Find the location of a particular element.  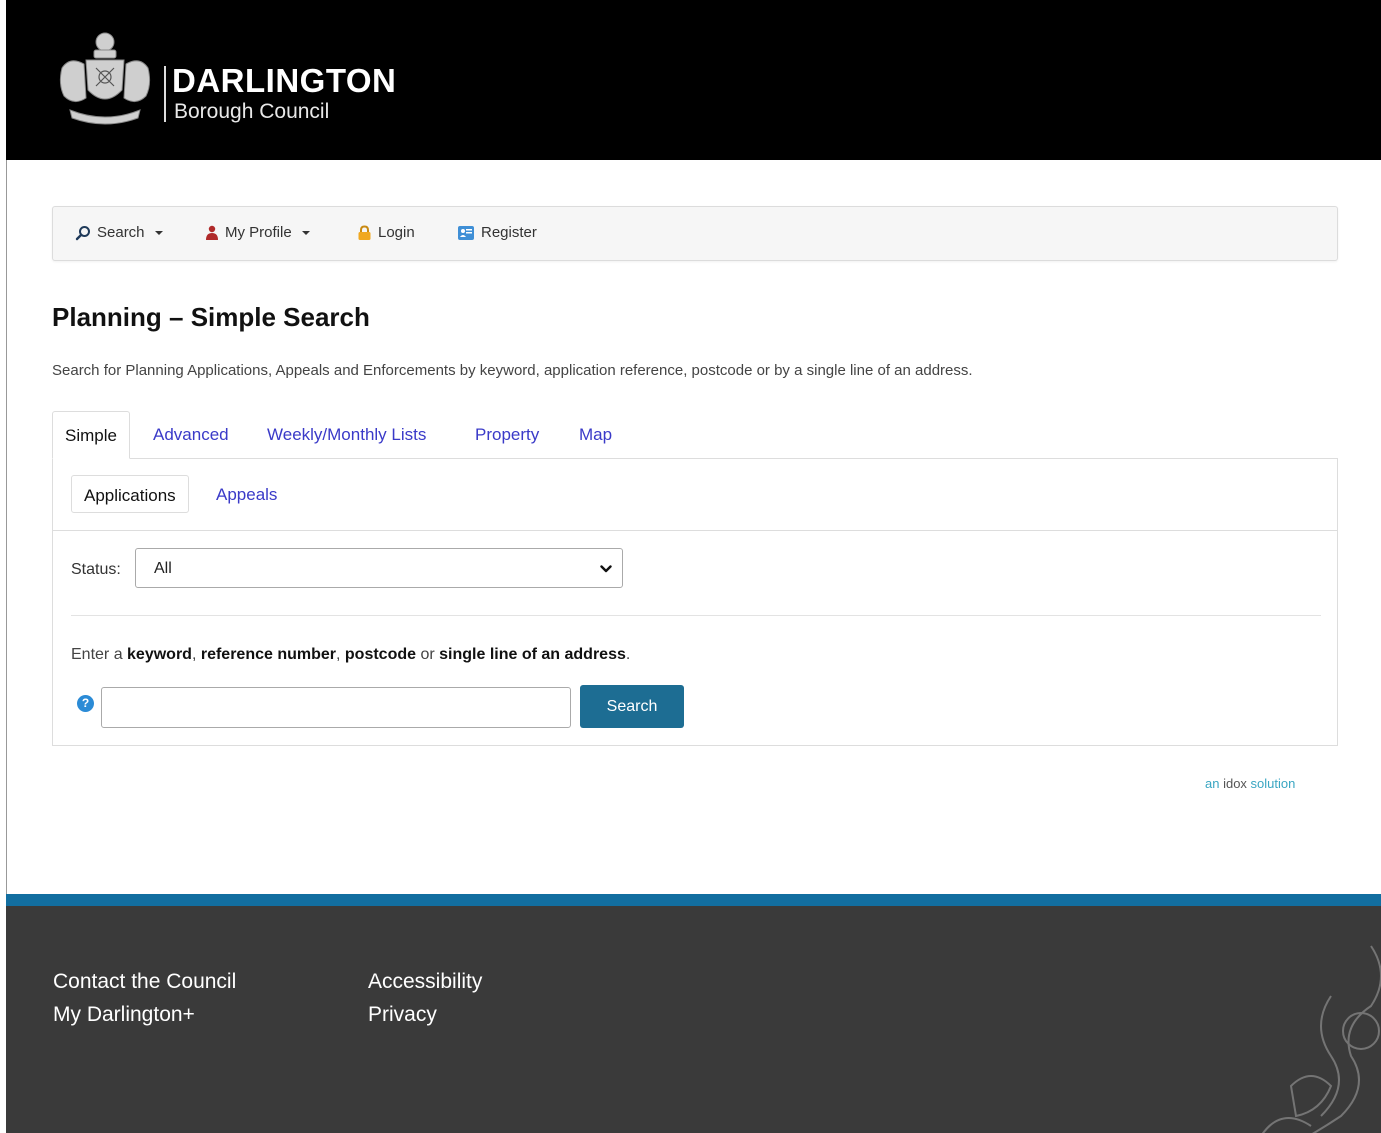

page-title: Planning – Simple Search is located at coordinates (211, 317).